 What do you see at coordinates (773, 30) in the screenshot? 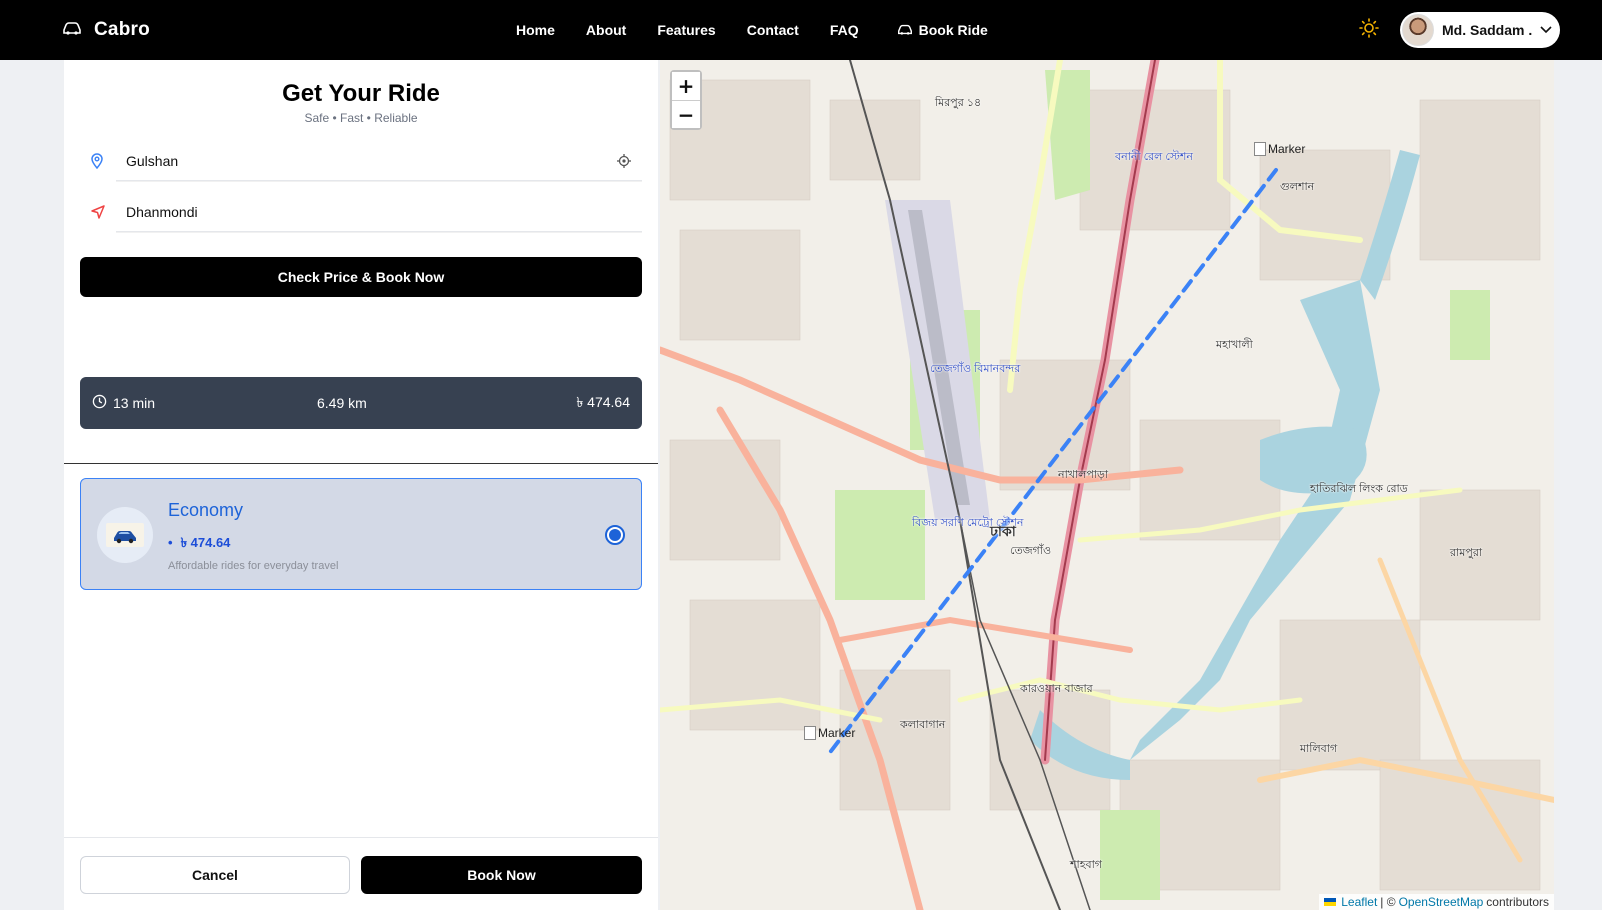
I see `nav-contact: Contact` at bounding box center [773, 30].